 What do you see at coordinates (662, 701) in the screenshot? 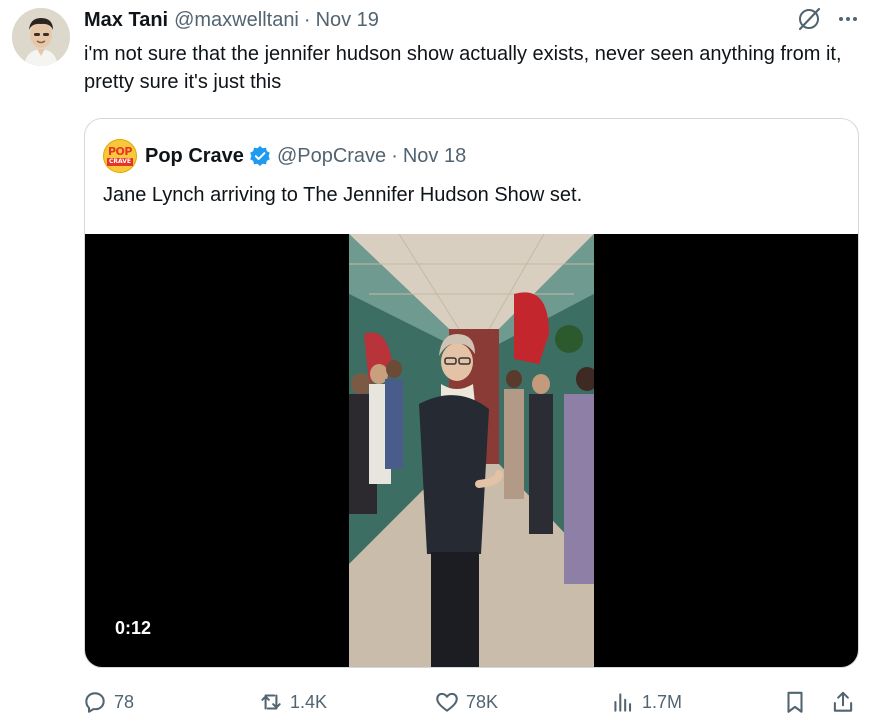
I see `views-count: 1.7M` at bounding box center [662, 701].